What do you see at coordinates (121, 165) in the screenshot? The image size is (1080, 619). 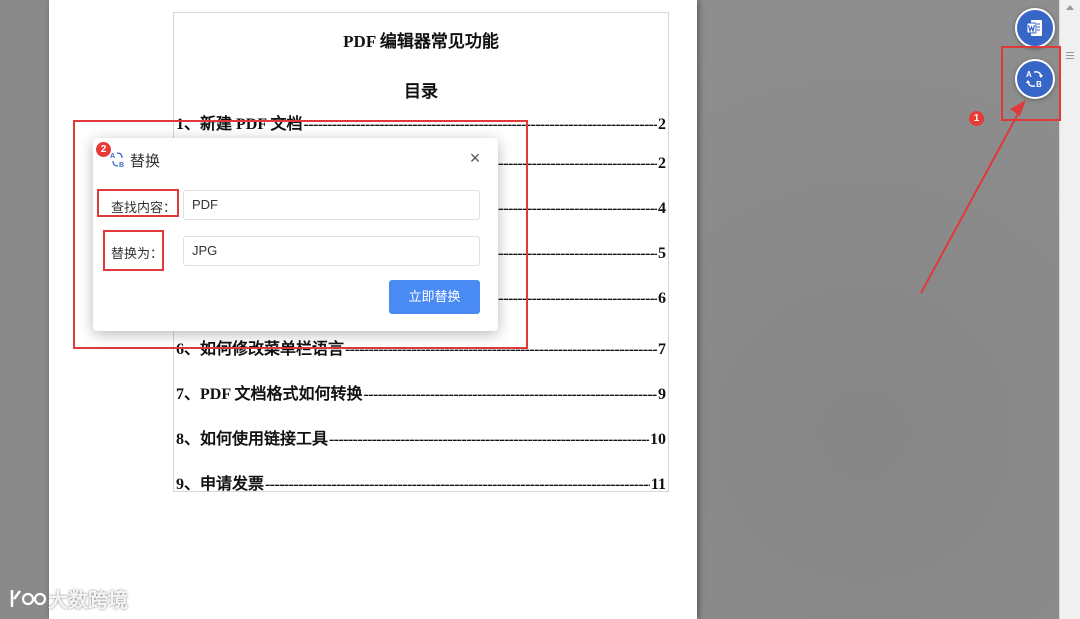 I see `svg-text: B` at bounding box center [121, 165].